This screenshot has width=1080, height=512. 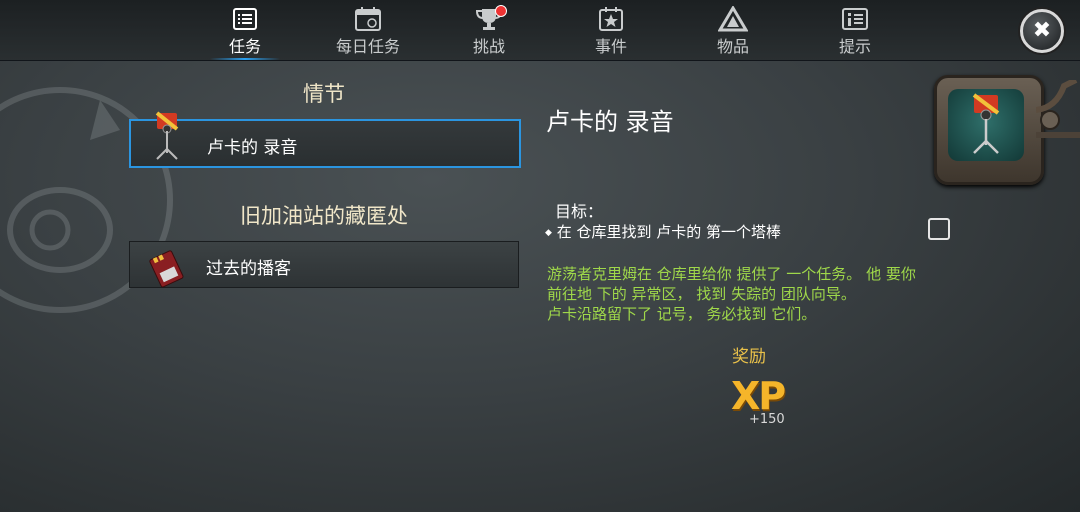 What do you see at coordinates (245, 32) in the screenshot?
I see `tab-quests: 任务` at bounding box center [245, 32].